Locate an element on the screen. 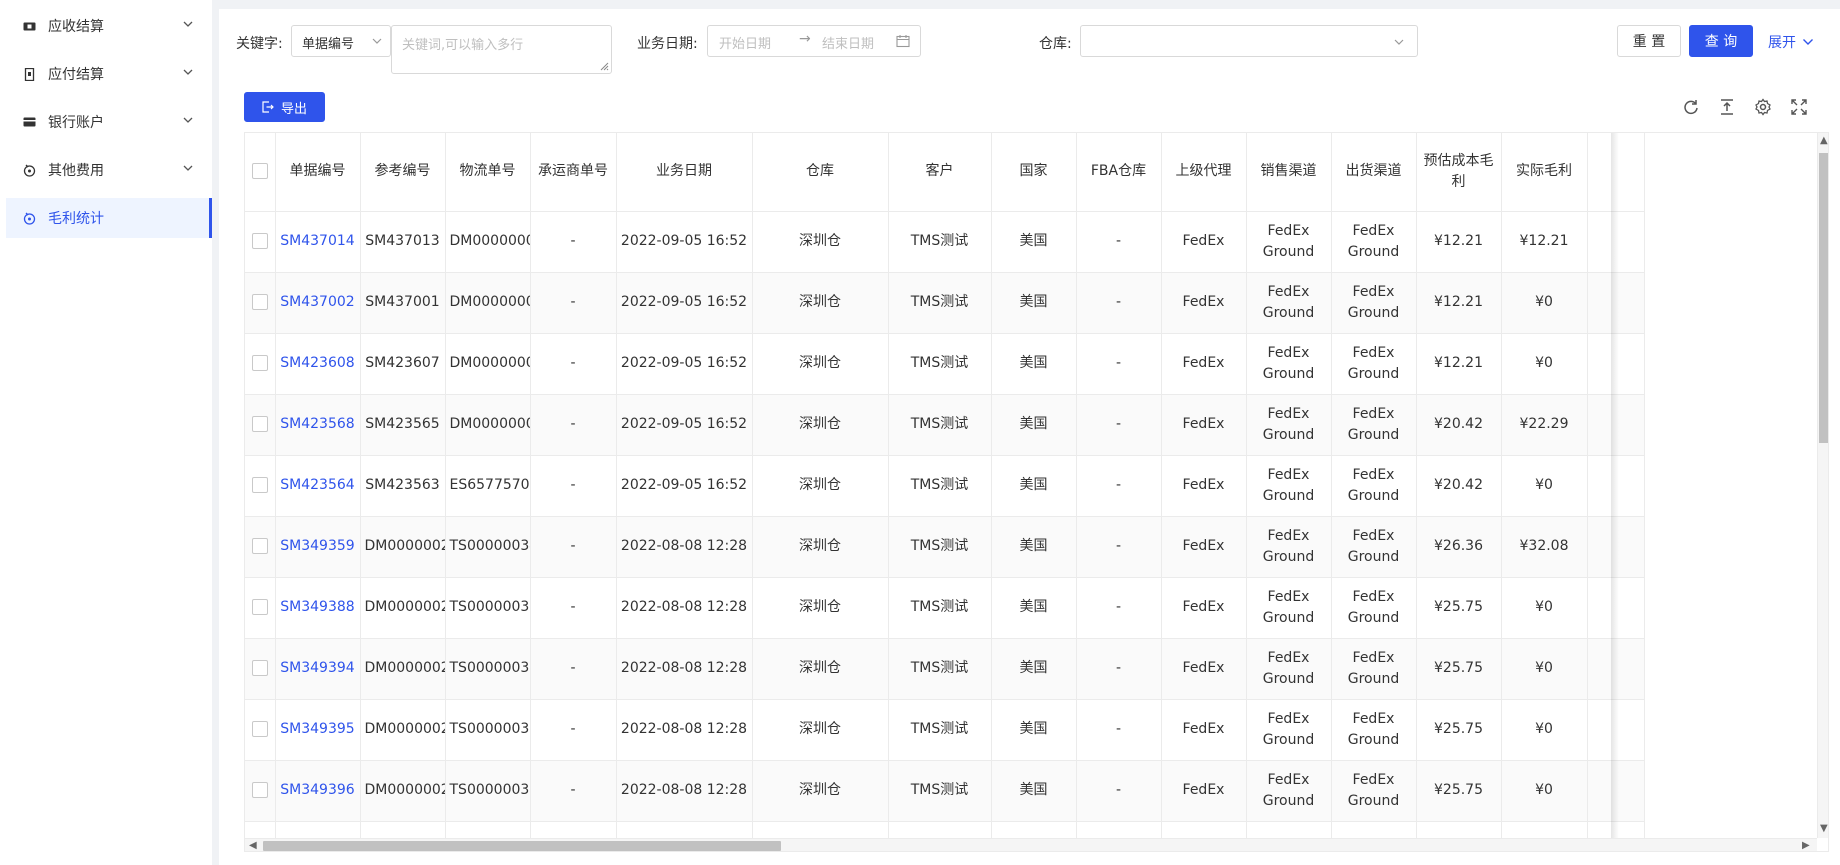  settings-gear-icon is located at coordinates (1763, 107).